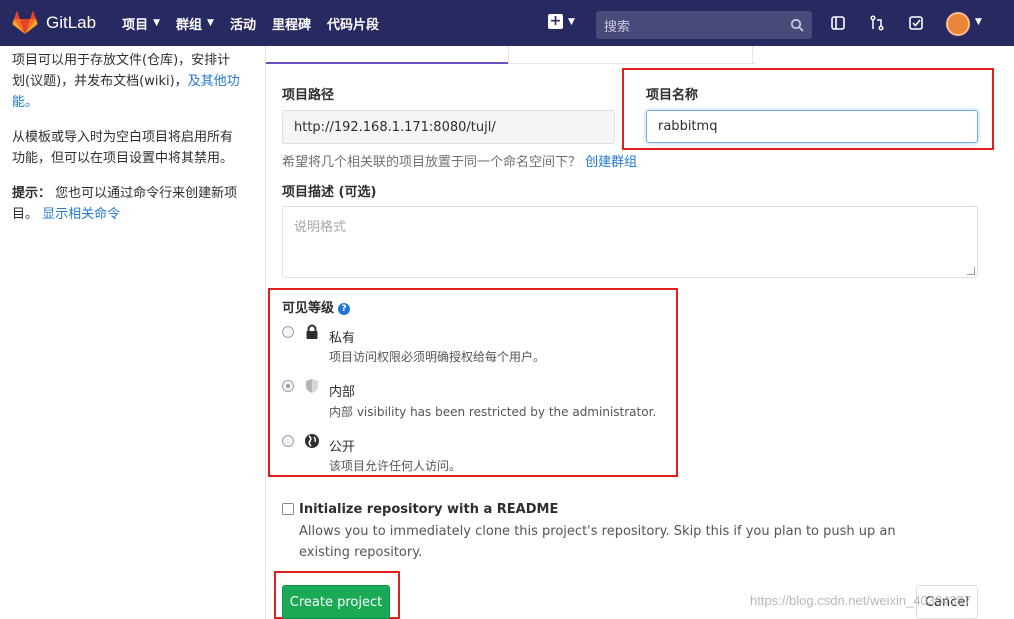 This screenshot has height=619, width=1014. I want to click on shield-icon, so click(312, 386).